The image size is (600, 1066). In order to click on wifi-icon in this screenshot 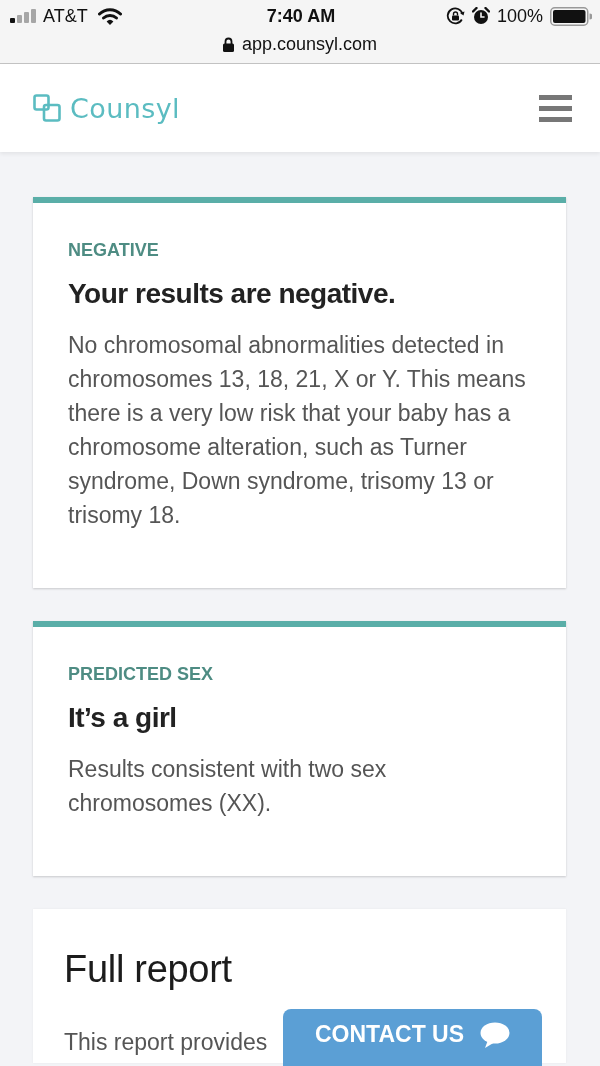, I will do `click(109, 16)`.